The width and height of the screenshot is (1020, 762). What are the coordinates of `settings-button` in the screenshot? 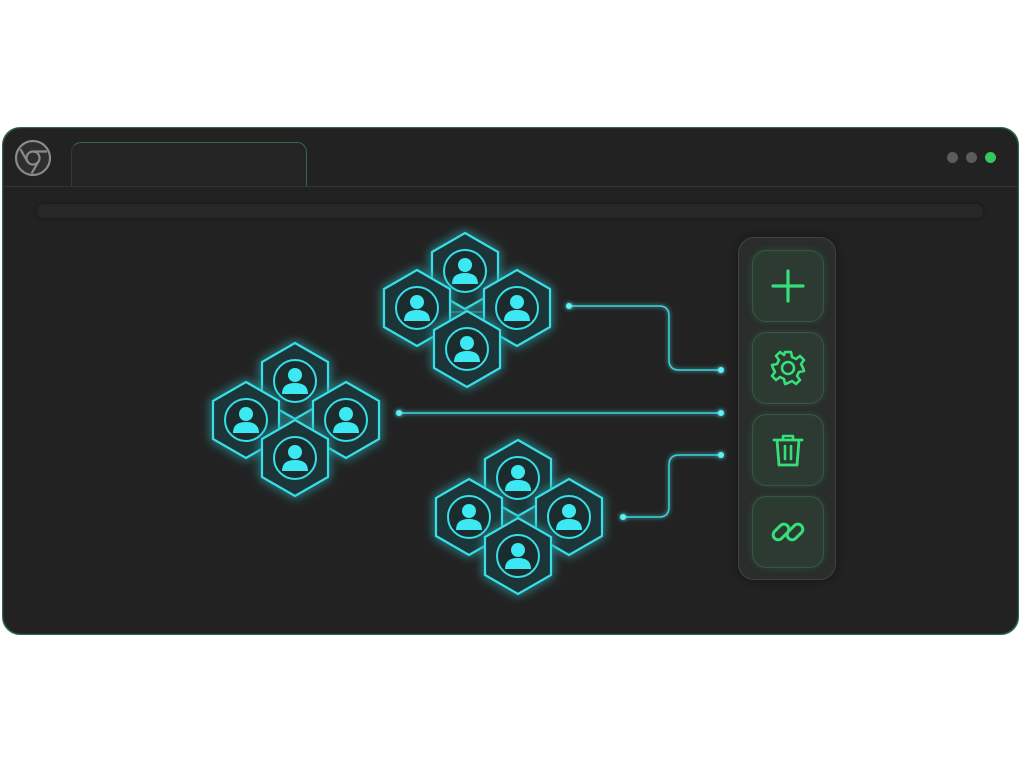 It's located at (788, 368).